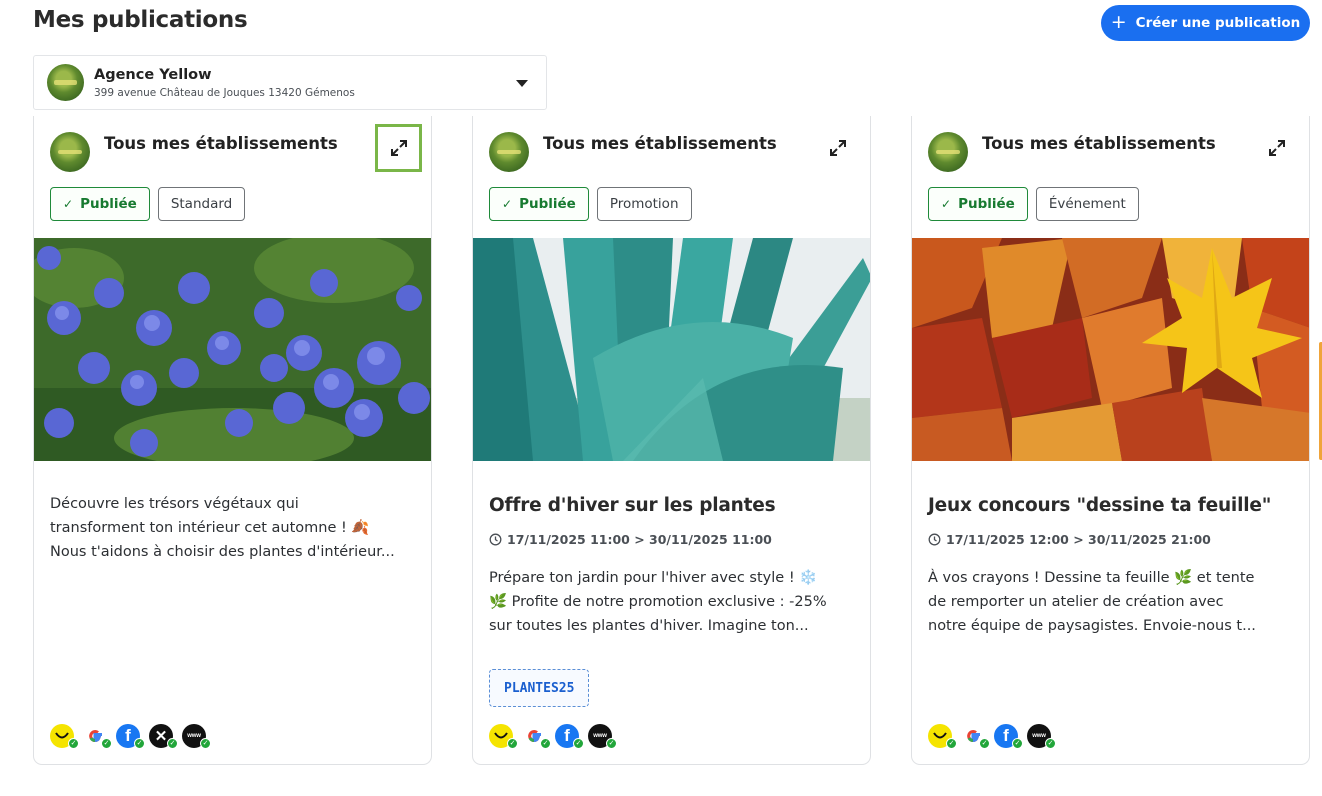 This screenshot has width=1322, height=796. What do you see at coordinates (1069, 539) in the screenshot?
I see `post-dates: 17/11/2025 12:00 > 30/11/2025 21:00` at bounding box center [1069, 539].